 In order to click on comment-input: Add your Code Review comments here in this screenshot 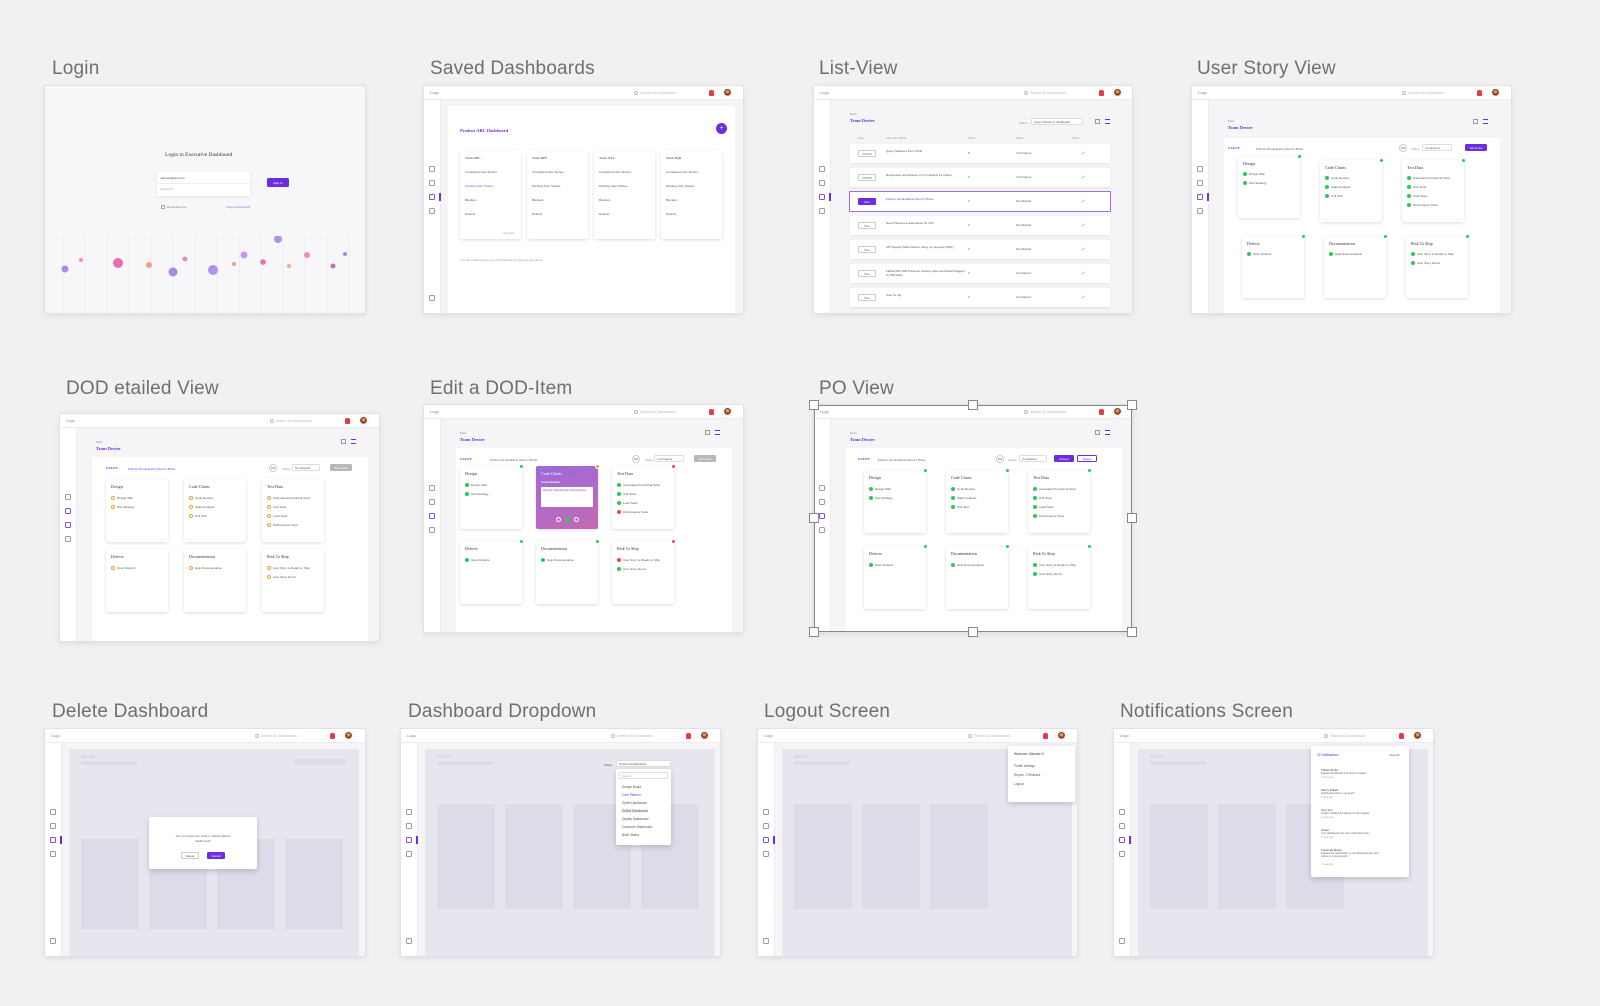, I will do `click(567, 497)`.